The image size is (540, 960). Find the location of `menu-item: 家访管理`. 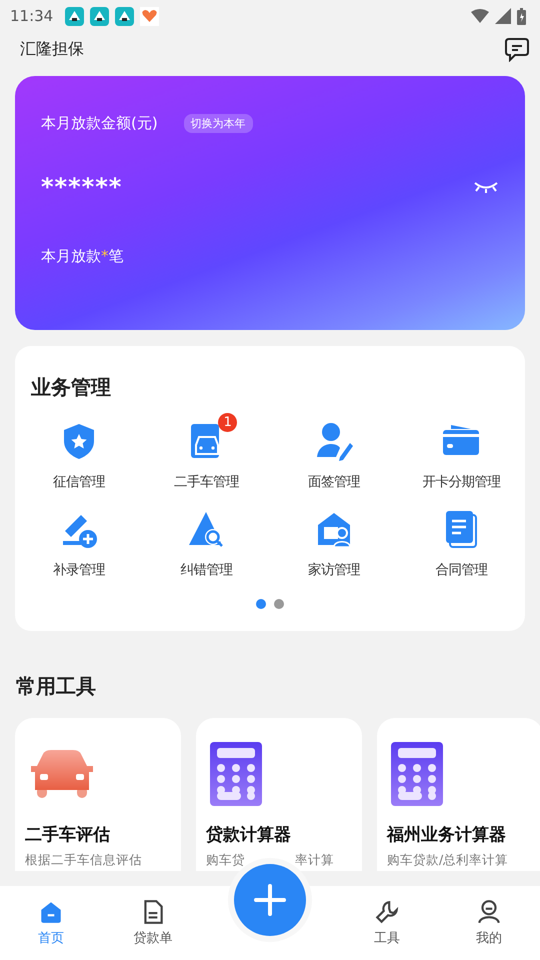

menu-item: 家访管理 is located at coordinates (334, 544).